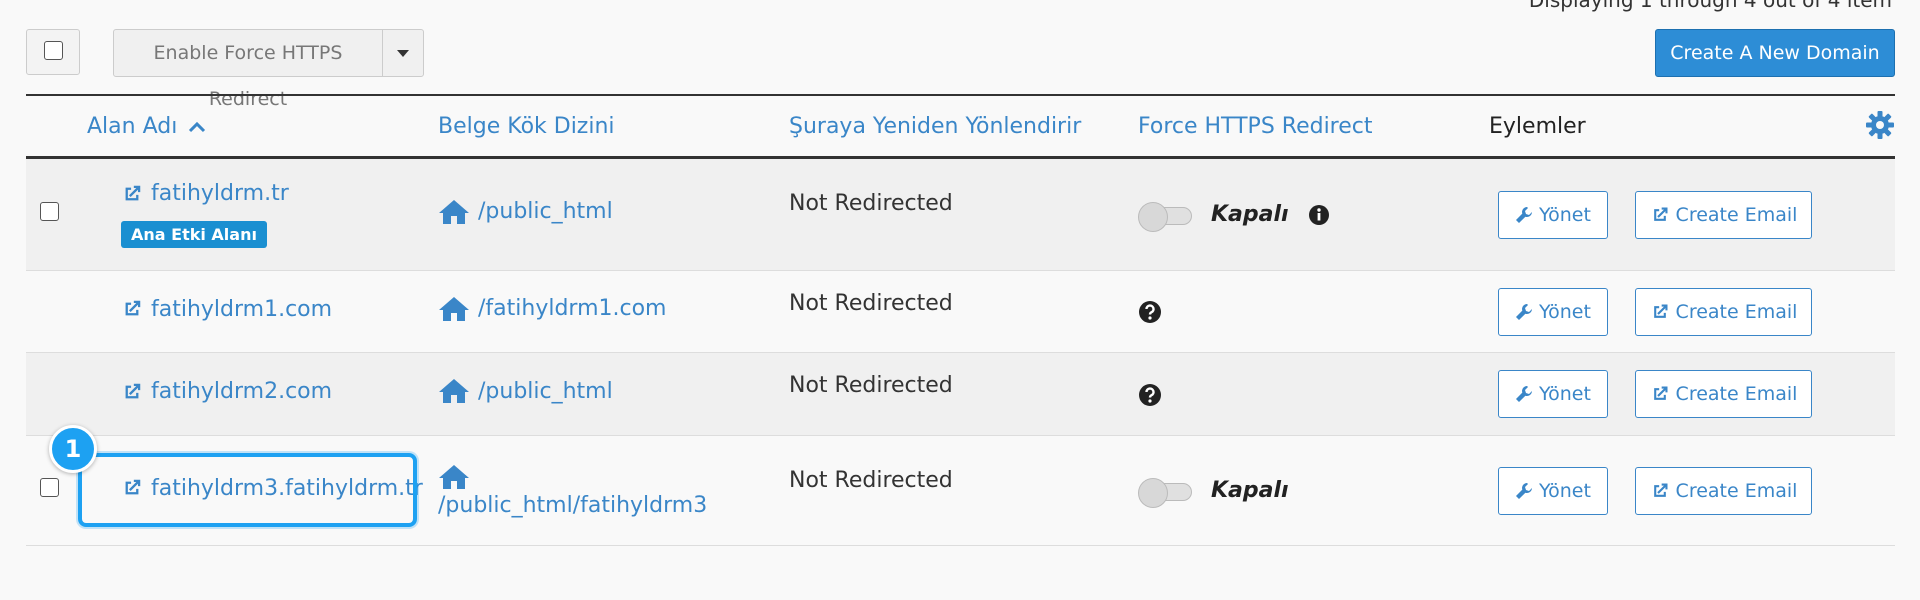  What do you see at coordinates (572, 505) in the screenshot?
I see `docroot-path: /public_html/fatihyldrm3` at bounding box center [572, 505].